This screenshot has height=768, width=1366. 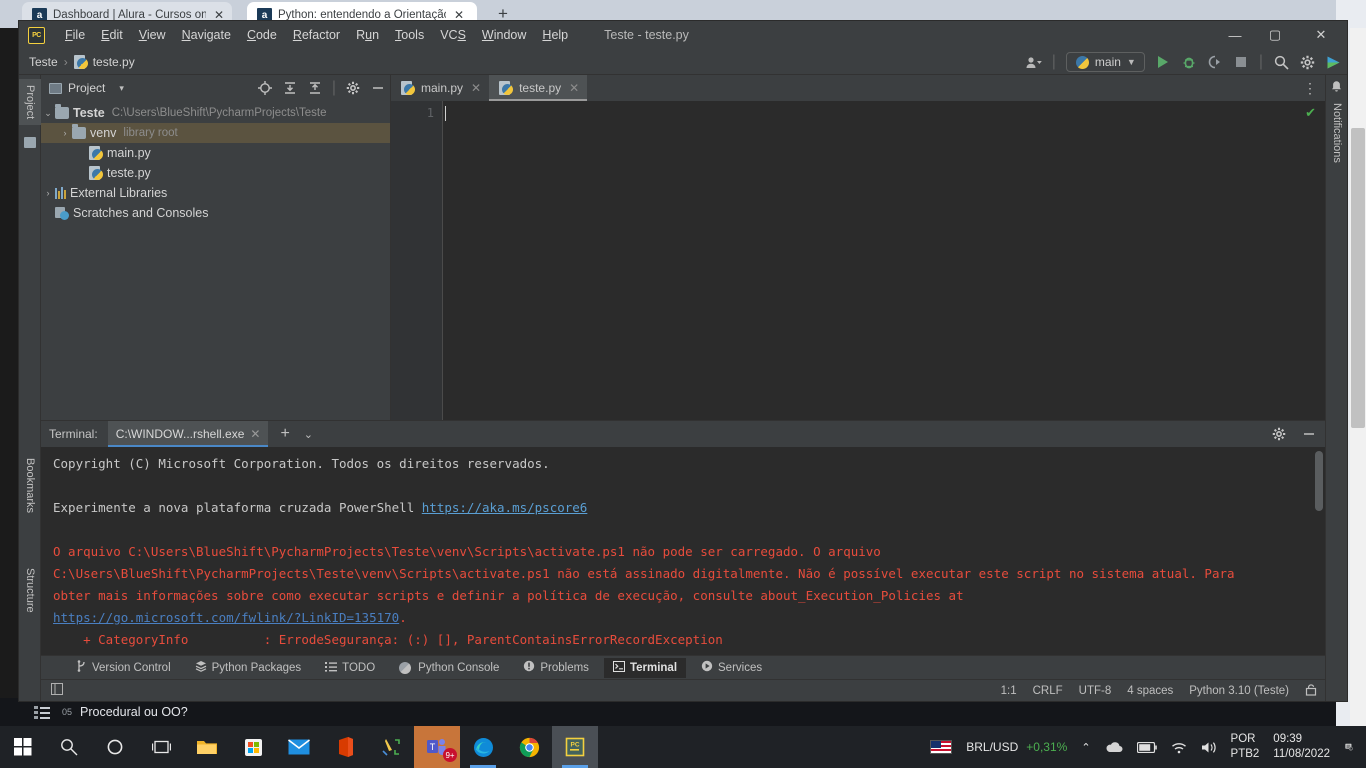 What do you see at coordinates (453, 35) in the screenshot?
I see `menu-vcs: VCS` at bounding box center [453, 35].